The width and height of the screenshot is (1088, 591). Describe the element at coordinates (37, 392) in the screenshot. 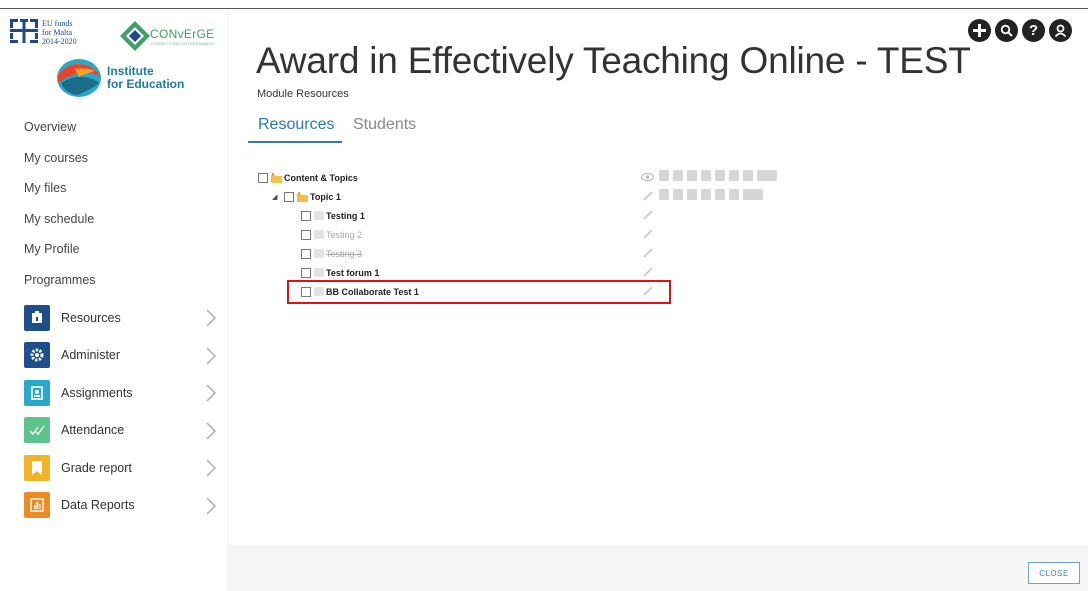

I see `assignment-icon` at that location.